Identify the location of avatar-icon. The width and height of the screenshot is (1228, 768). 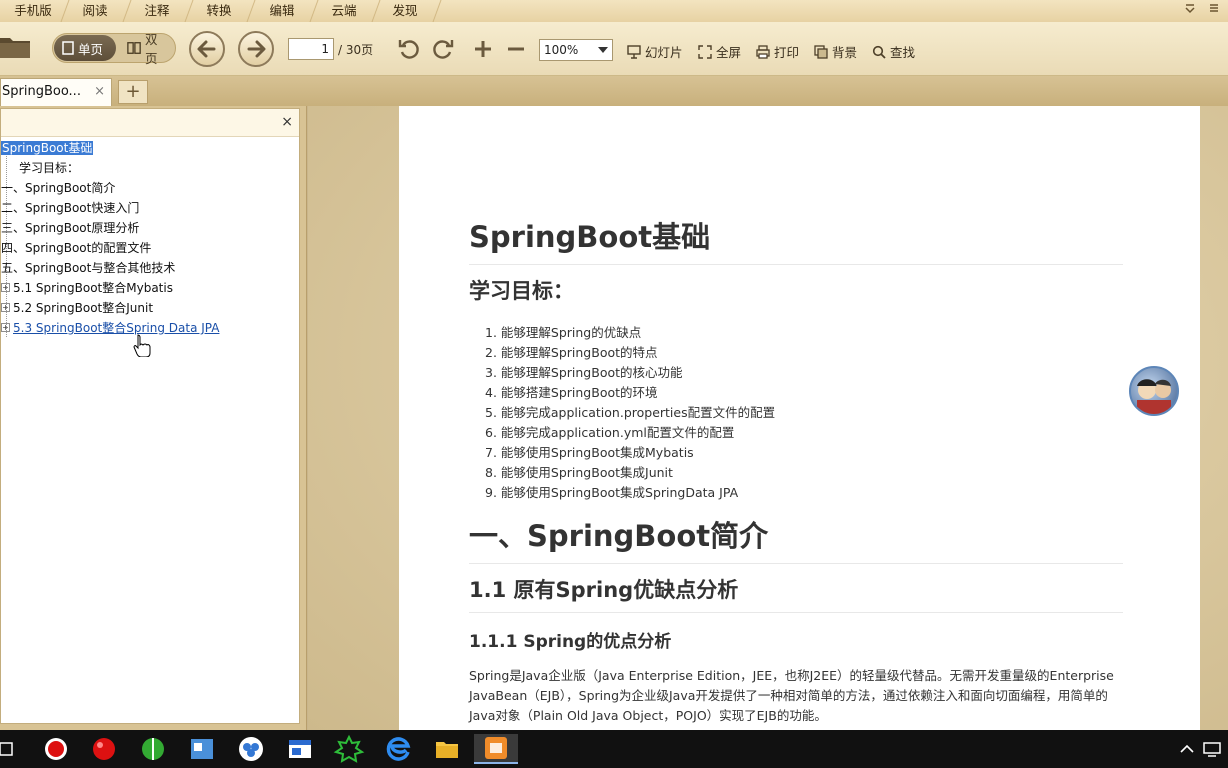
(1154, 396).